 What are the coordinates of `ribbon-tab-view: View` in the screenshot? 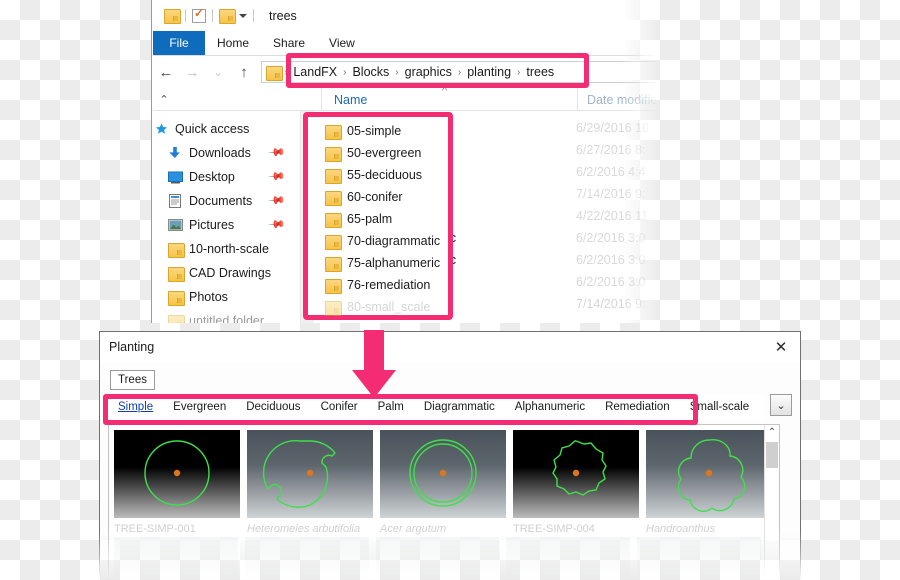 It's located at (342, 43).